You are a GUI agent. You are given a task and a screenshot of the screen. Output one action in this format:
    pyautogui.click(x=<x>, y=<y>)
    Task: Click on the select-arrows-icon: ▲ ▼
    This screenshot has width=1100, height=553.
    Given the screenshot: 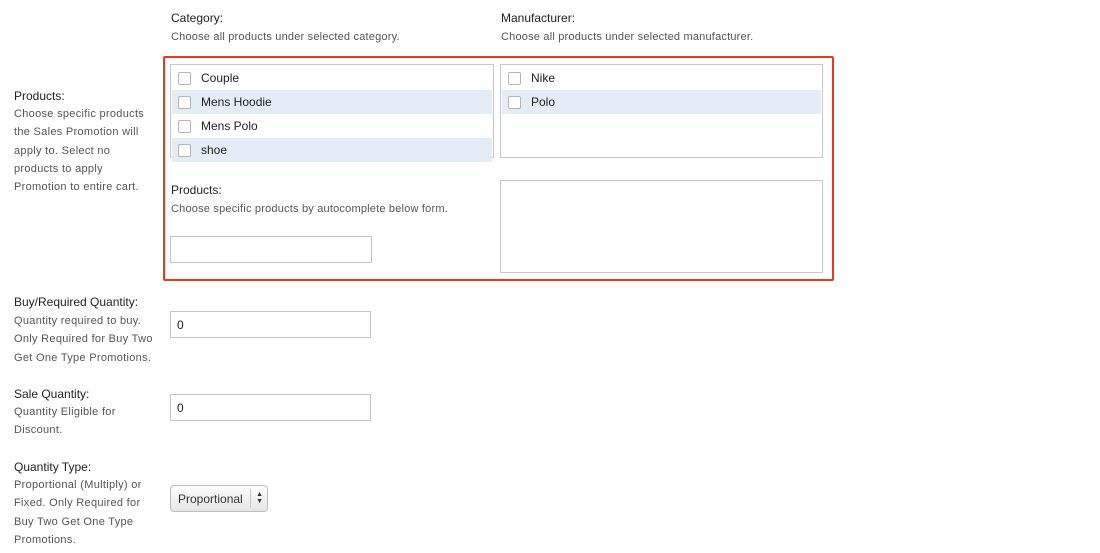 What is the action you would take?
    pyautogui.click(x=259, y=498)
    